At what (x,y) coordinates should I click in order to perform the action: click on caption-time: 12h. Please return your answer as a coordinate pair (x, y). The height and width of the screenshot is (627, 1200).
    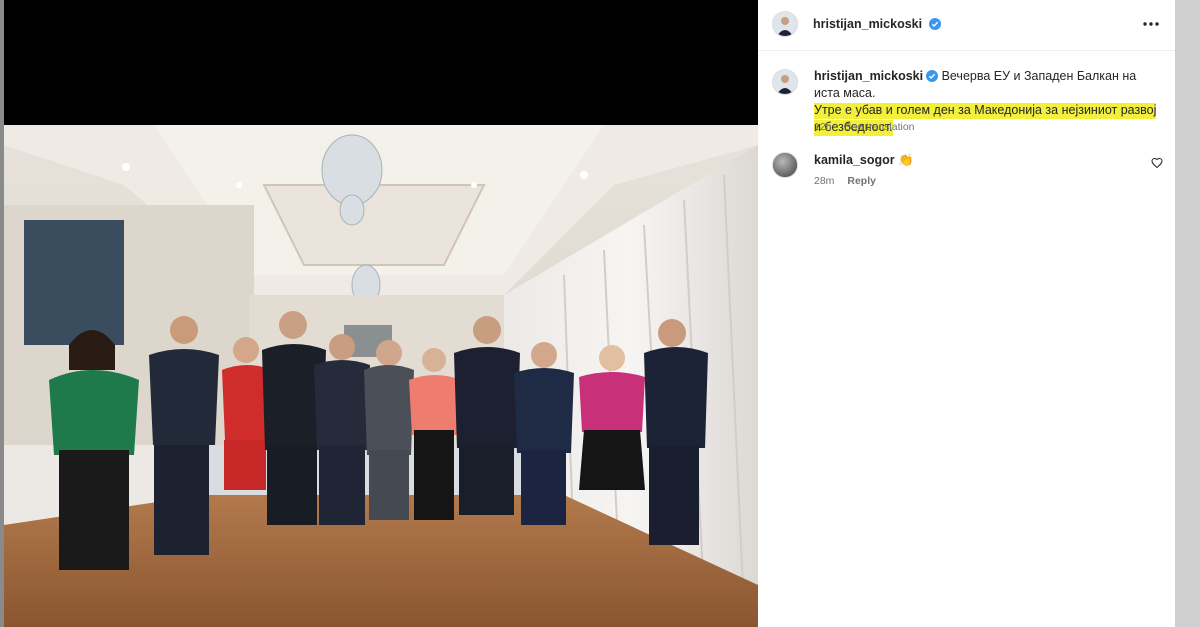
    Looking at the image, I should click on (823, 127).